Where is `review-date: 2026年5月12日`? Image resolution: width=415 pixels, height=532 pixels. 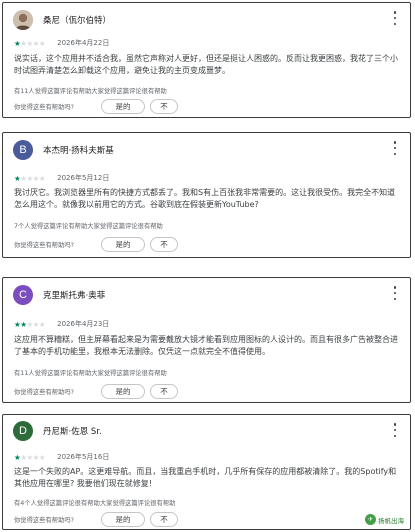
review-date: 2026年5月12日 is located at coordinates (83, 178).